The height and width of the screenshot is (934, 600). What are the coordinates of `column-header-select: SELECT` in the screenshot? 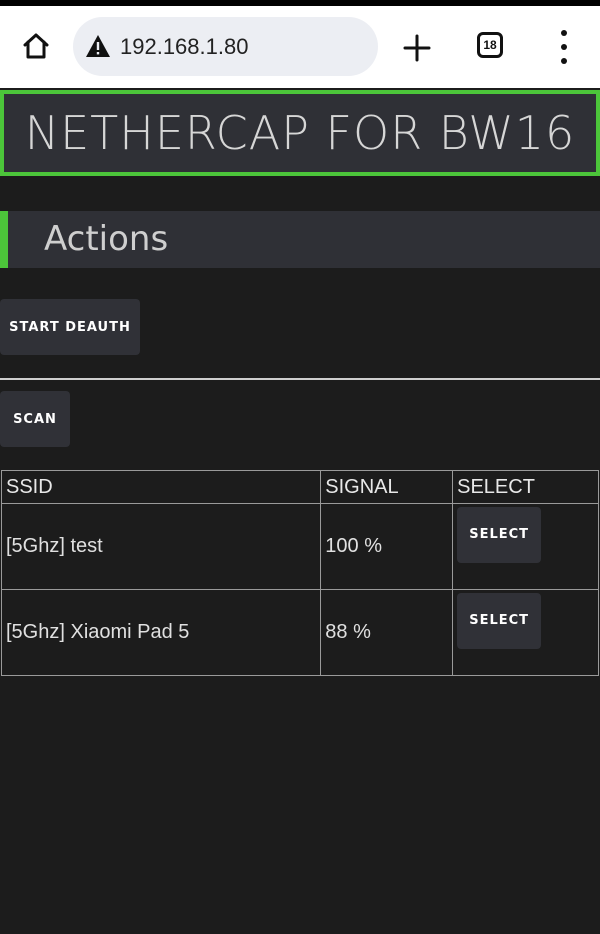 It's located at (525, 487).